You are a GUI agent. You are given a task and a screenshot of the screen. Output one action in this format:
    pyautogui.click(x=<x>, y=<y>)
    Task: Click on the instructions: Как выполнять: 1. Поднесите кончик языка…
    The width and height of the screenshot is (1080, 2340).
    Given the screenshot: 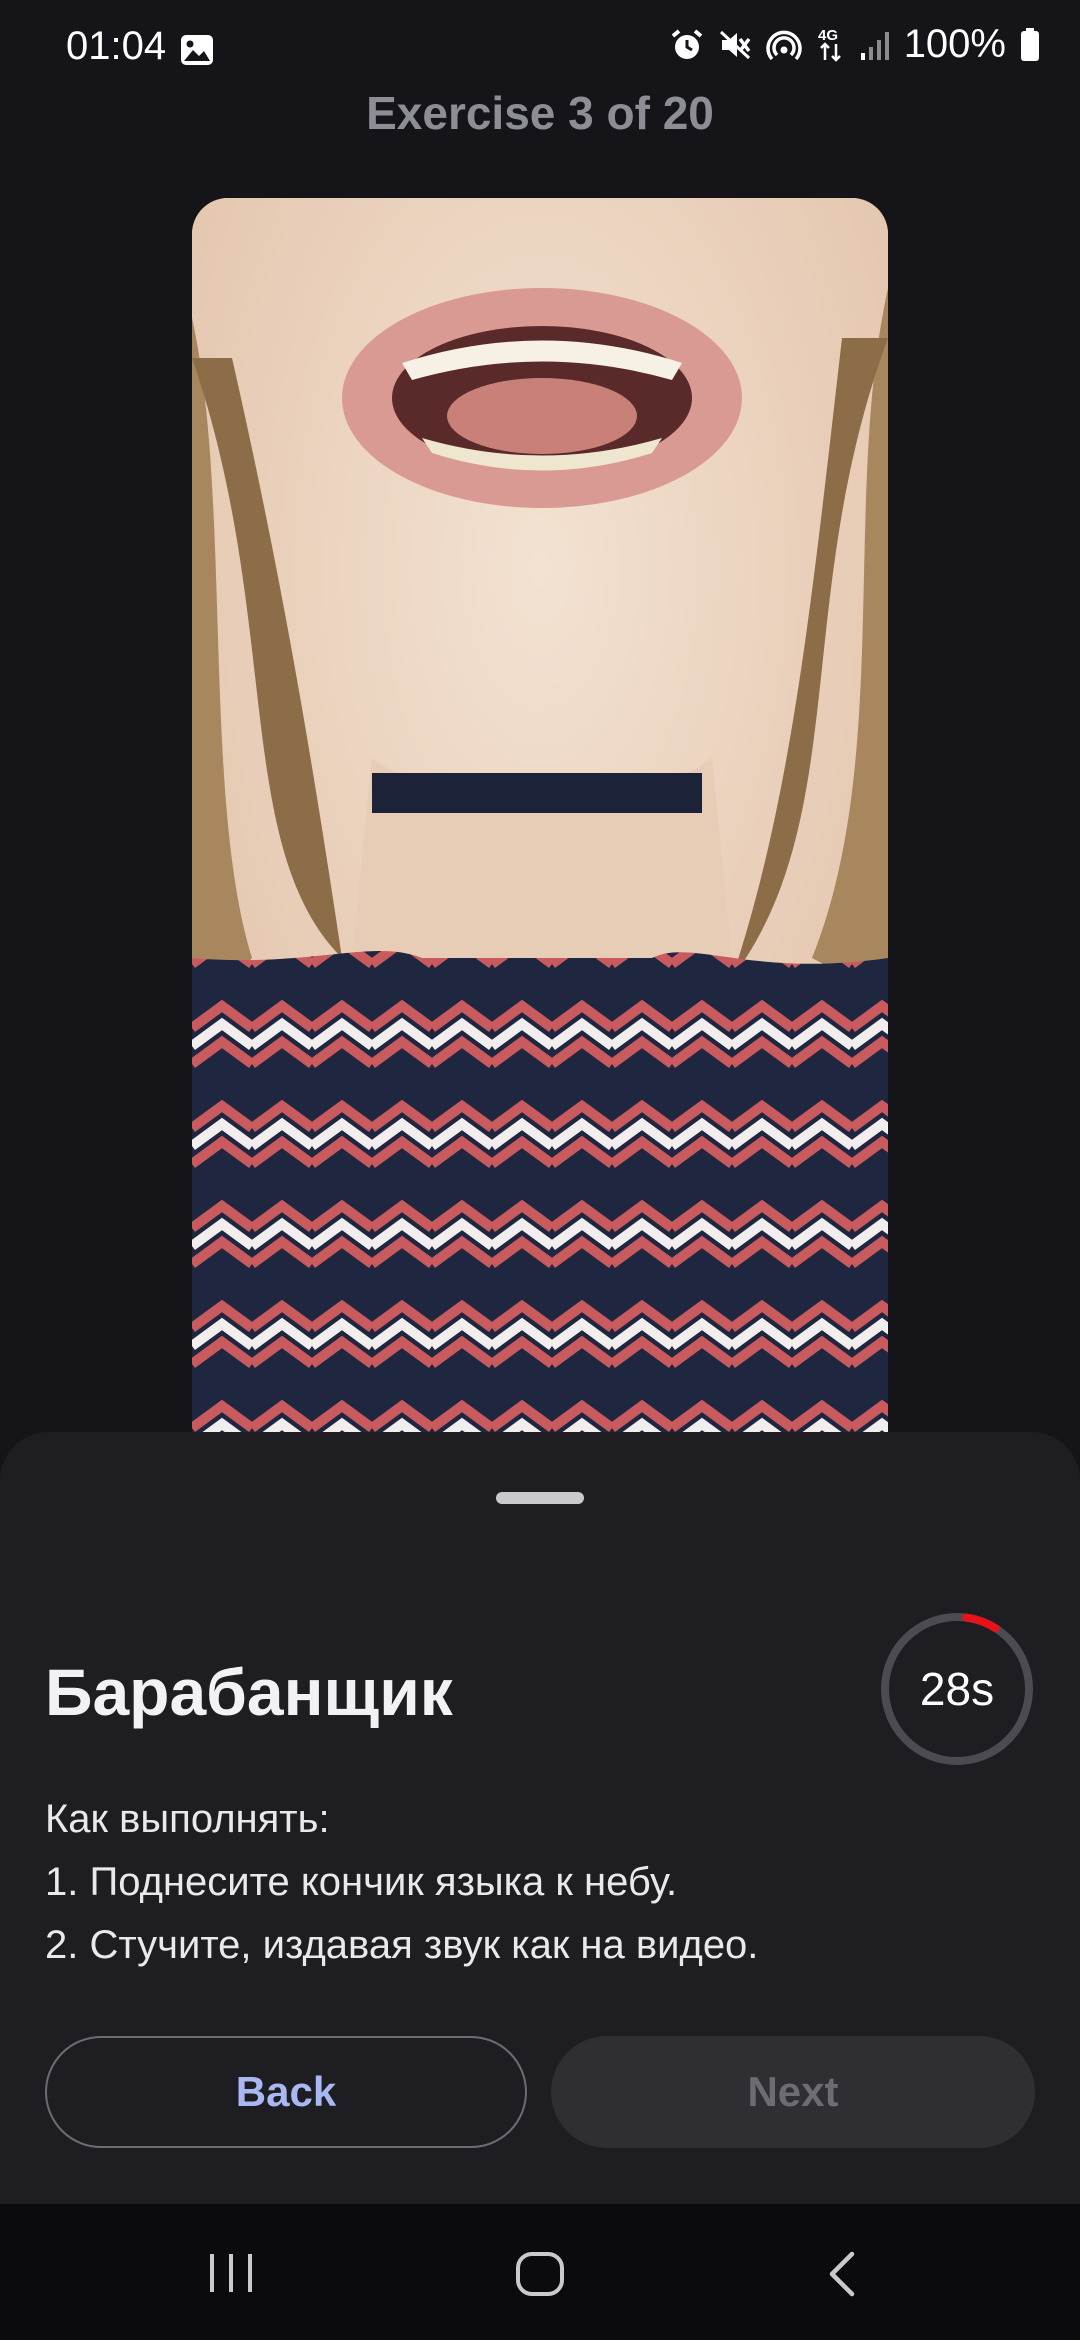 What is the action you would take?
    pyautogui.click(x=401, y=1882)
    